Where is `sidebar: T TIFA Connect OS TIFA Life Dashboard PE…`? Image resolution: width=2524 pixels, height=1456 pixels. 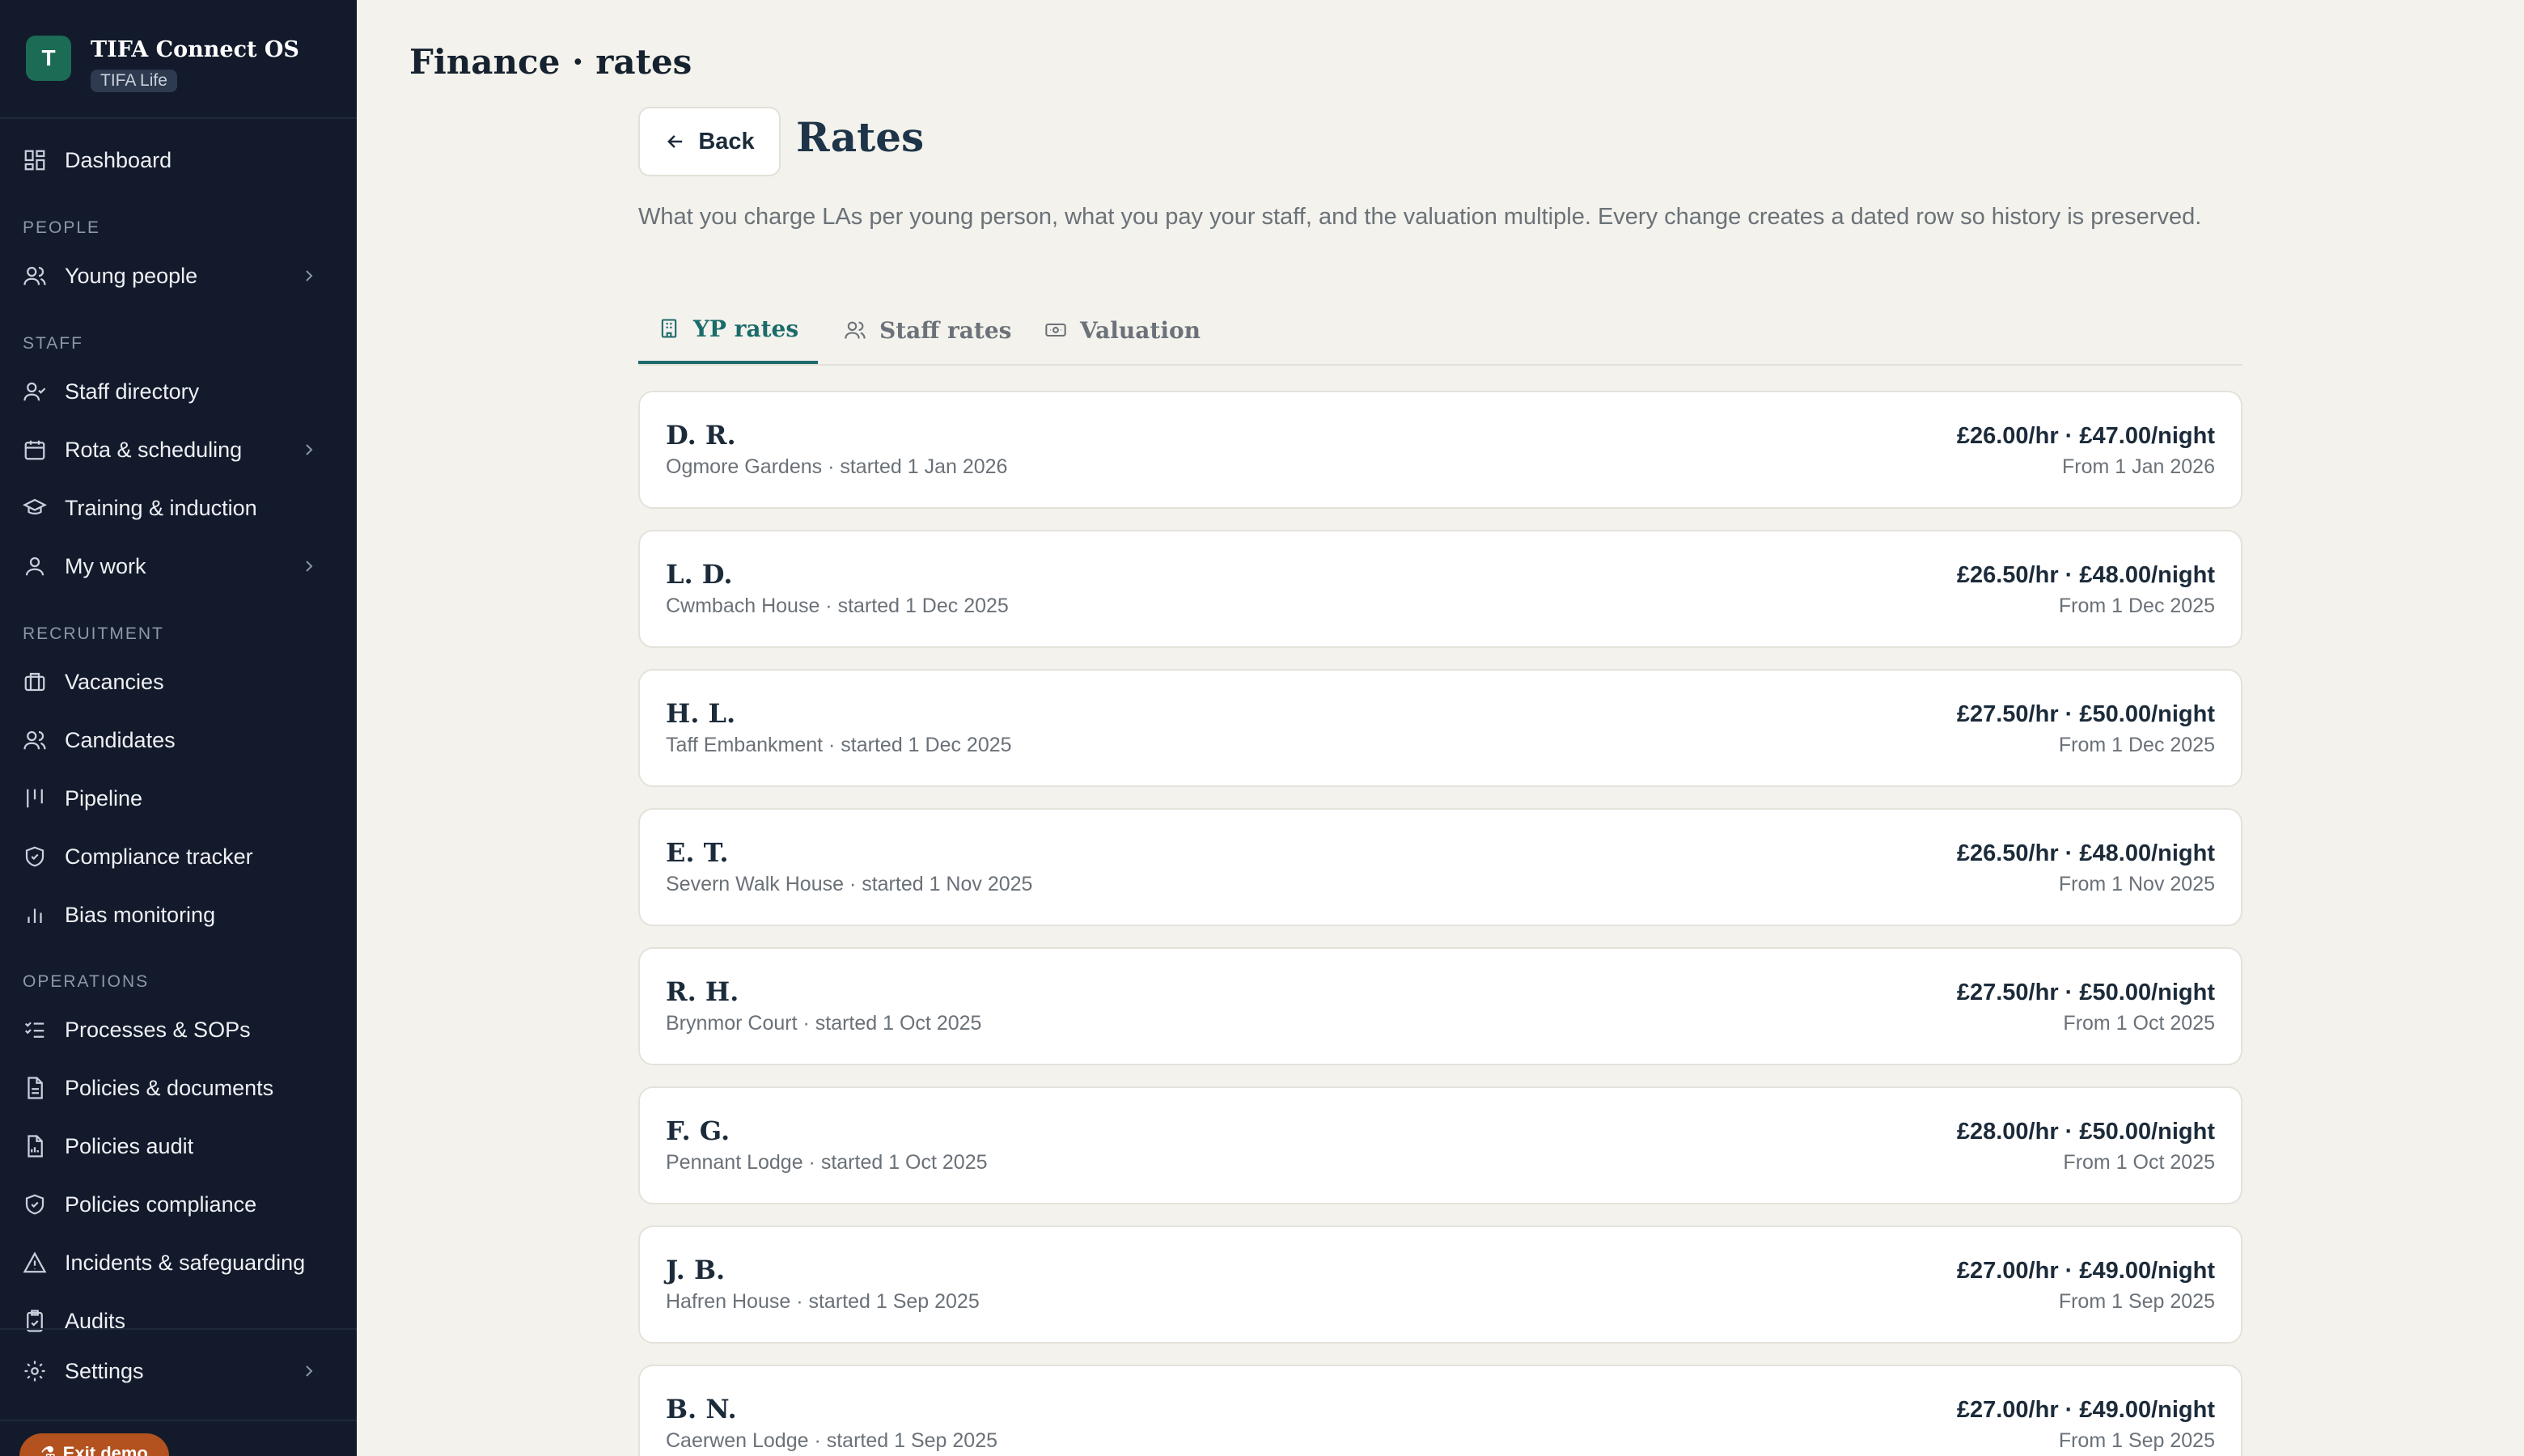 sidebar: T TIFA Connect OS TIFA Life Dashboard PE… is located at coordinates (178, 728).